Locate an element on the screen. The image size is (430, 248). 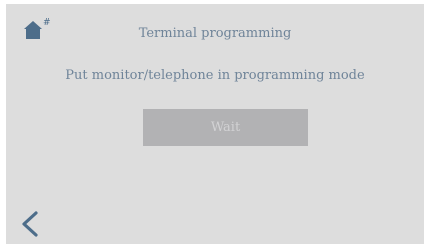
back-button is located at coordinates (30, 224).